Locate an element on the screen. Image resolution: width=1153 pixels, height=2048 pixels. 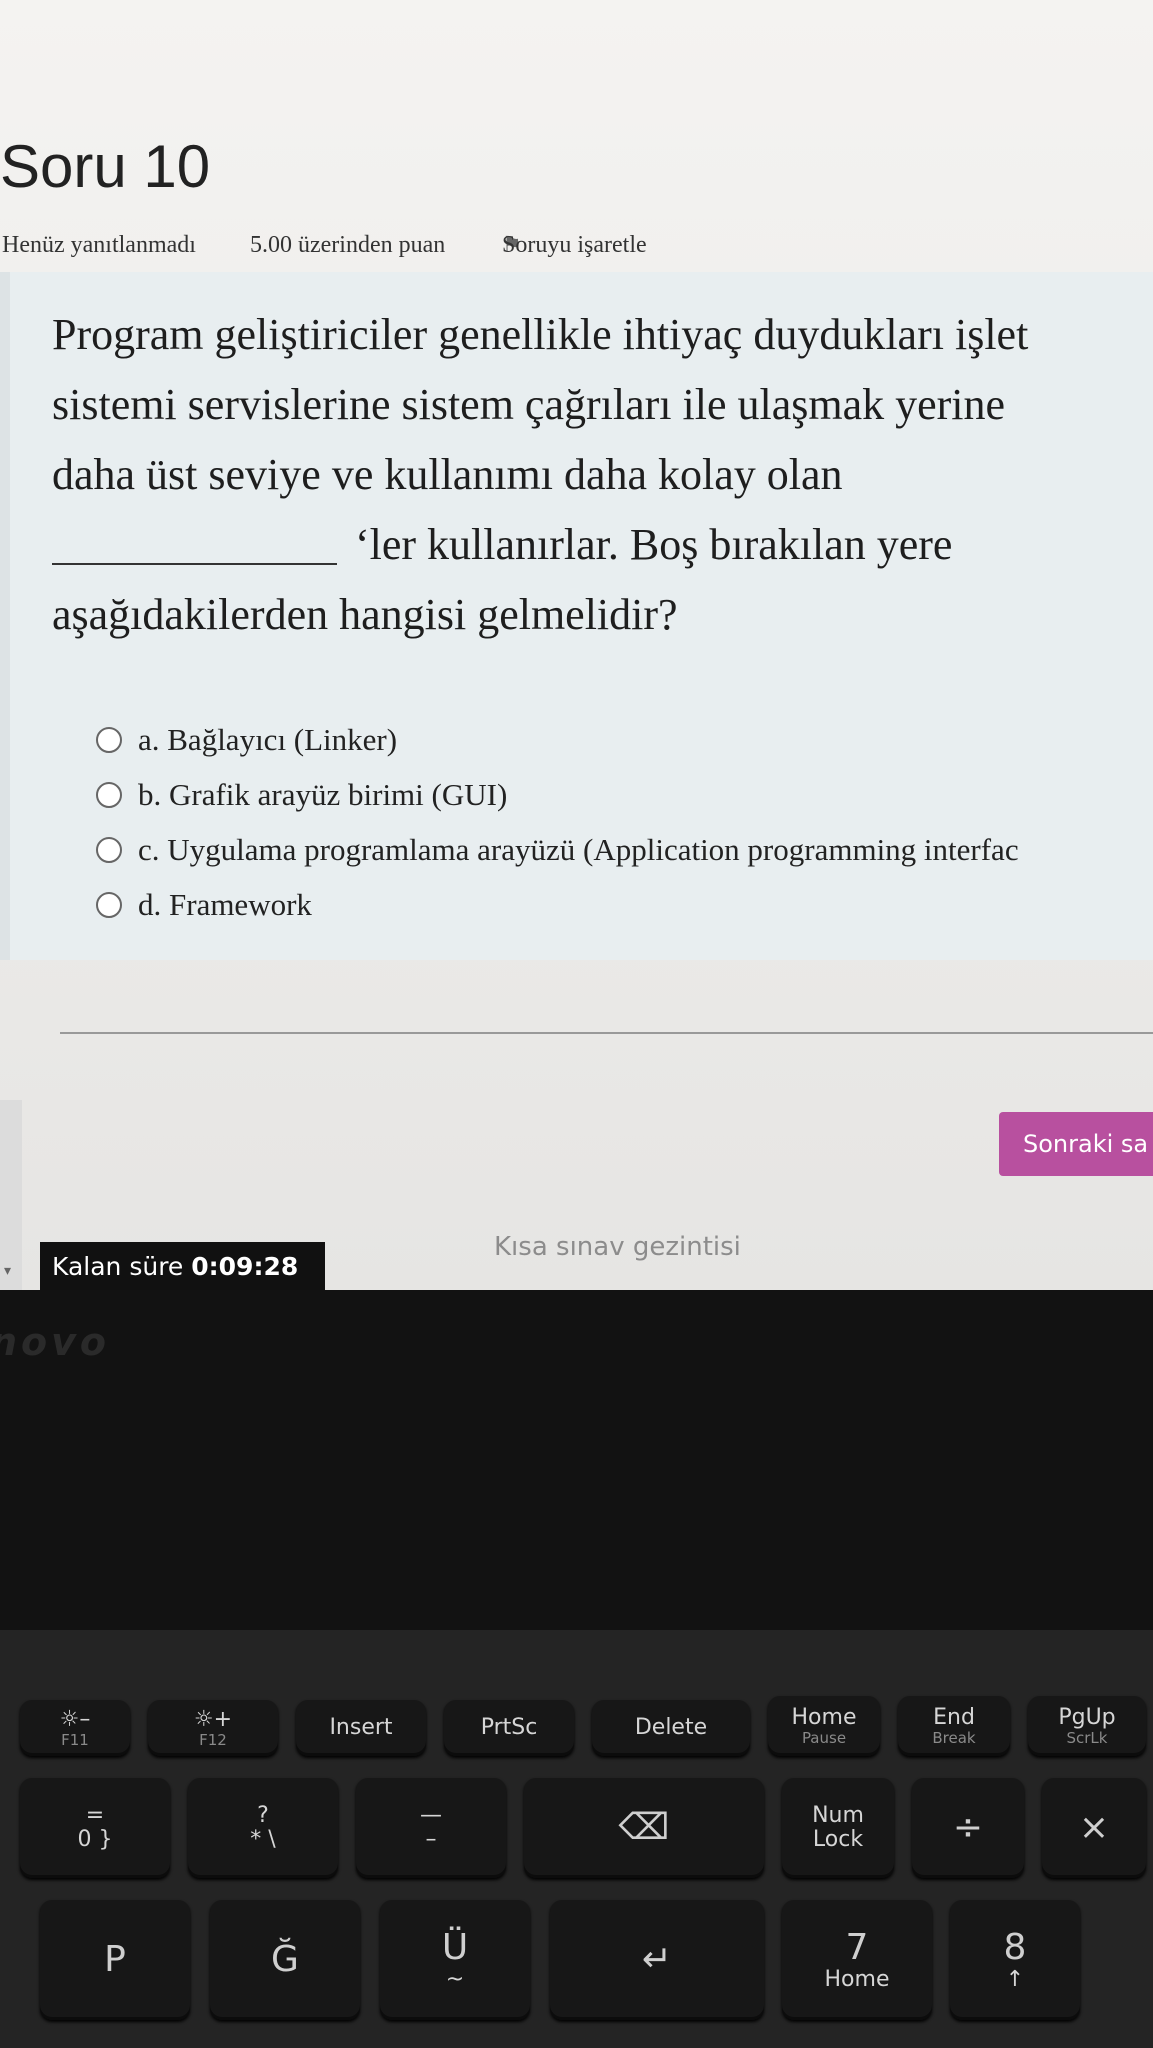
answer-option-a: a. Bağlayıcı (Linker) is located at coordinates (557, 739).